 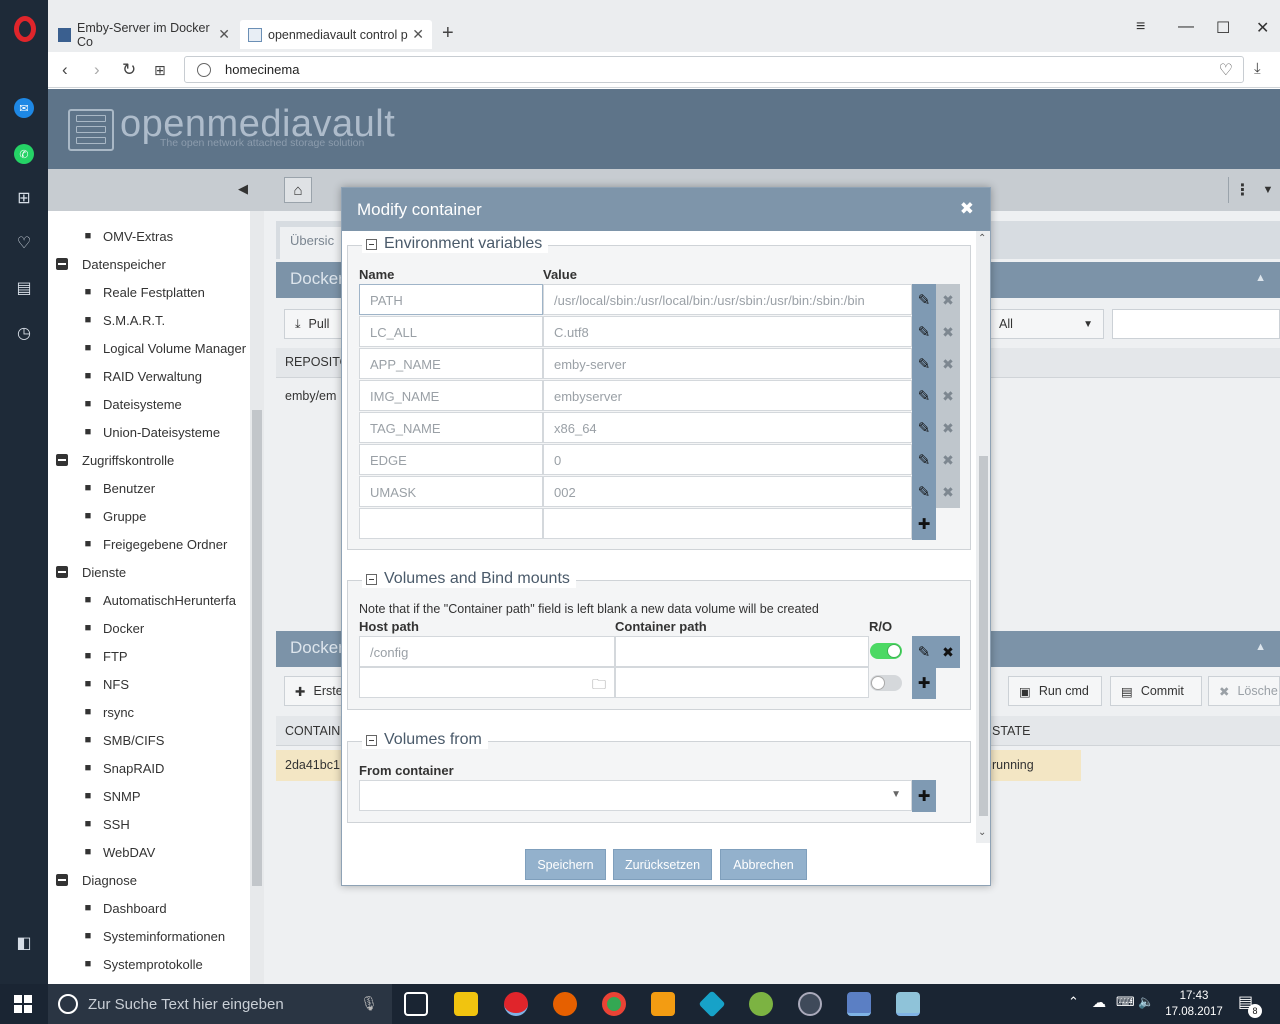 I want to click on messenger-icon: ✉, so click(x=24, y=108).